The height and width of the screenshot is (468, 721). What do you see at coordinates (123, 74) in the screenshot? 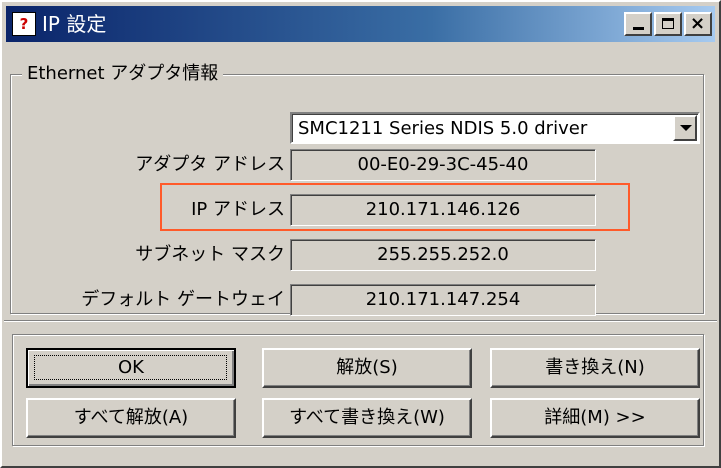
I see `adapter-group-label: Ethernet アダプタ情報` at bounding box center [123, 74].